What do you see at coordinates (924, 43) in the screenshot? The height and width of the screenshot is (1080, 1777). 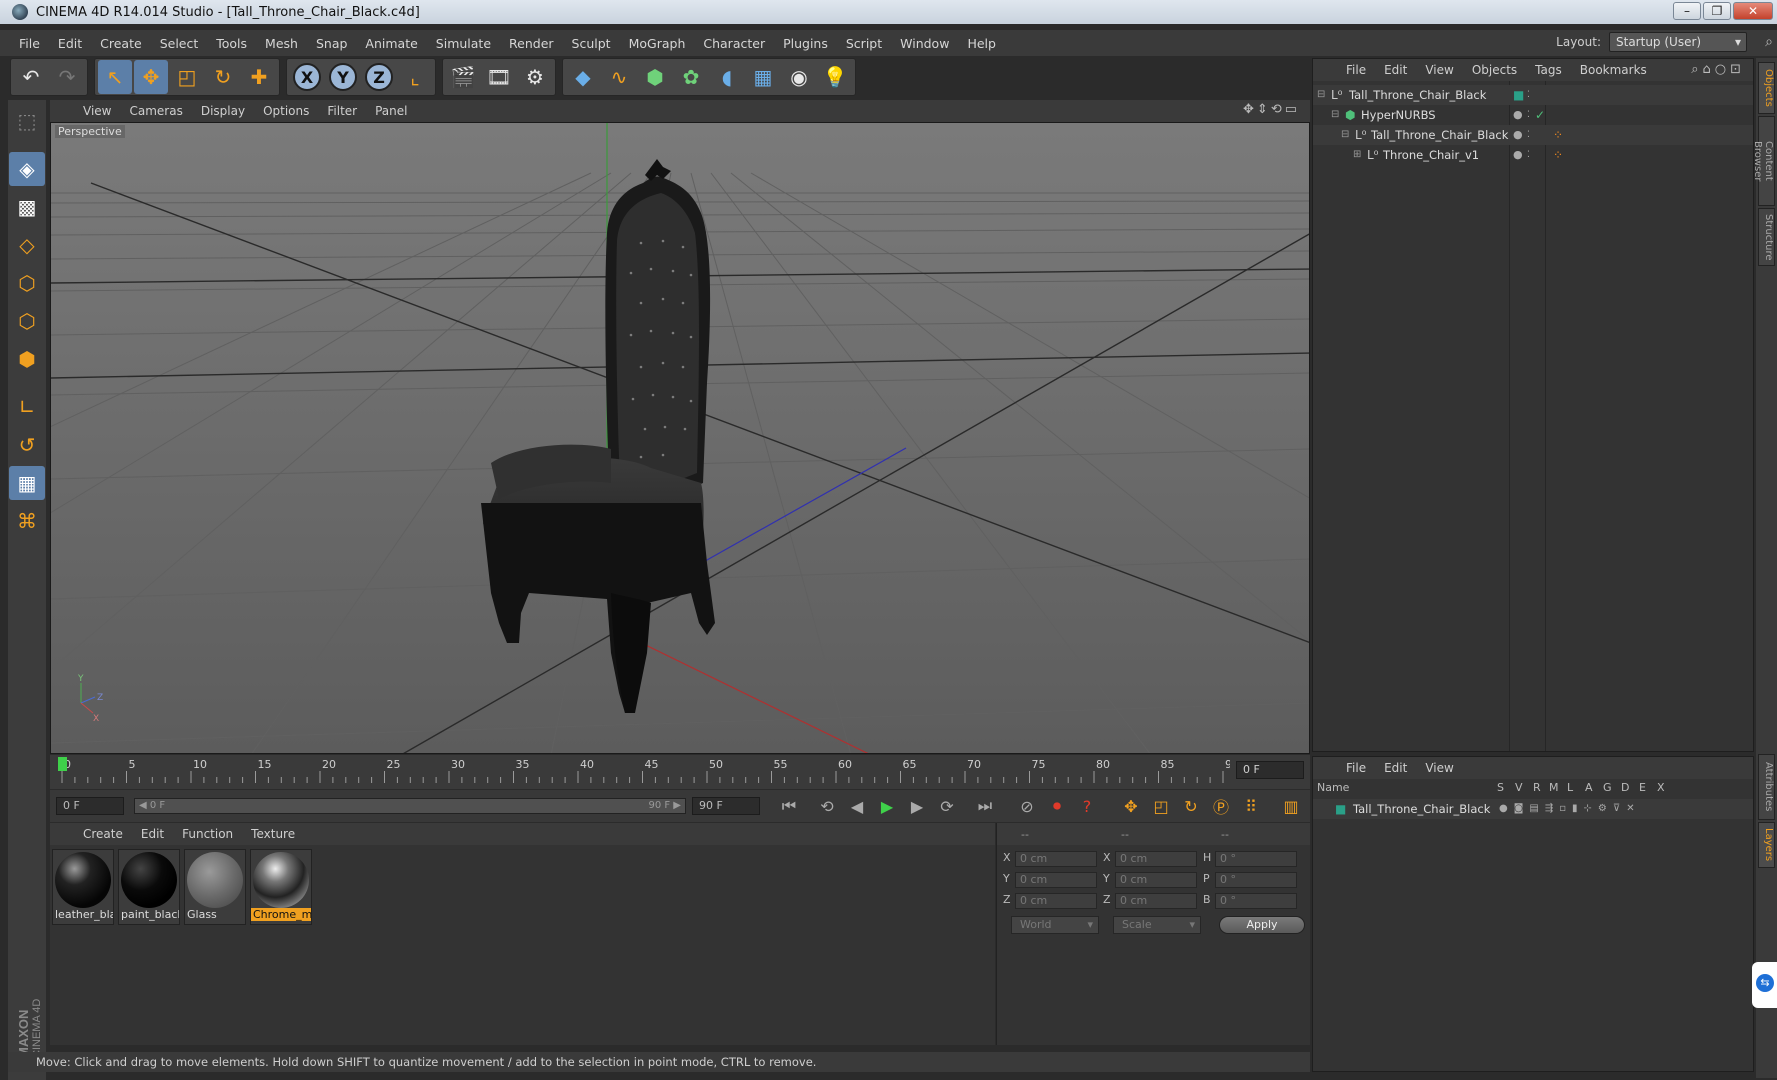 I see `menu-window: Window` at bounding box center [924, 43].